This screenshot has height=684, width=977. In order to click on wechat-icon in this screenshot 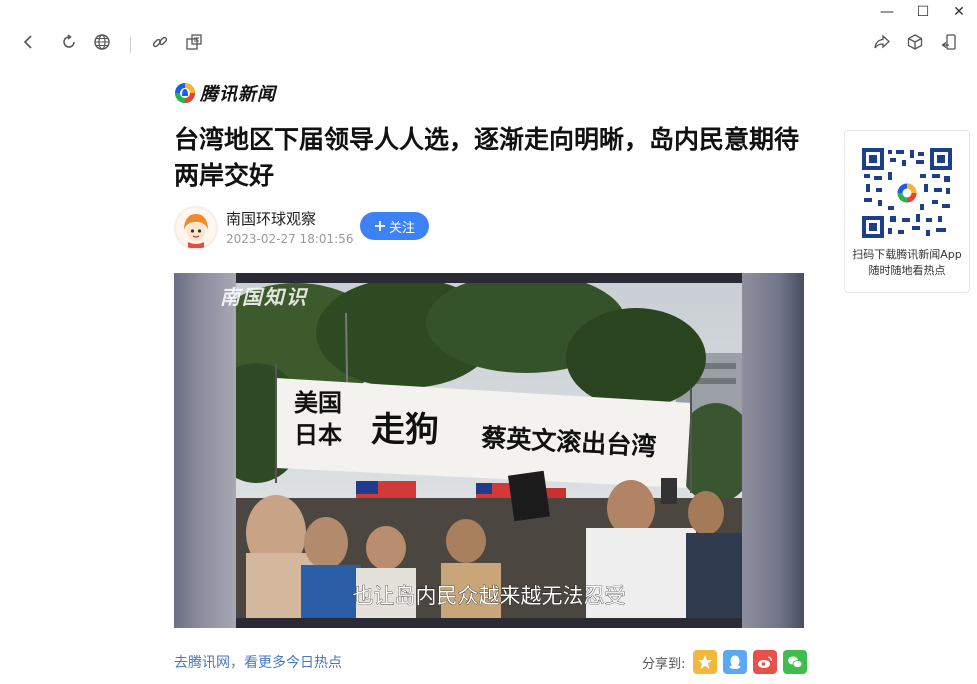, I will do `click(795, 662)`.